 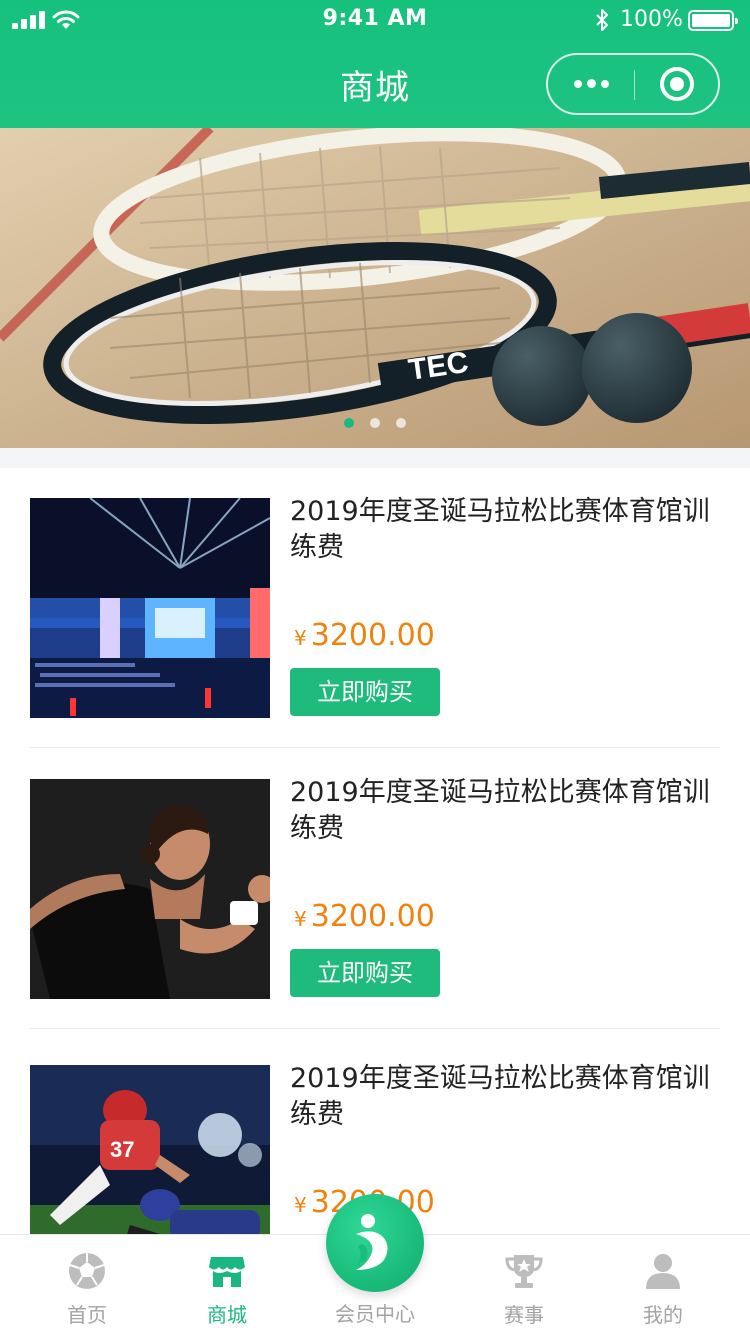 What do you see at coordinates (591, 84) in the screenshot?
I see `more-icon` at bounding box center [591, 84].